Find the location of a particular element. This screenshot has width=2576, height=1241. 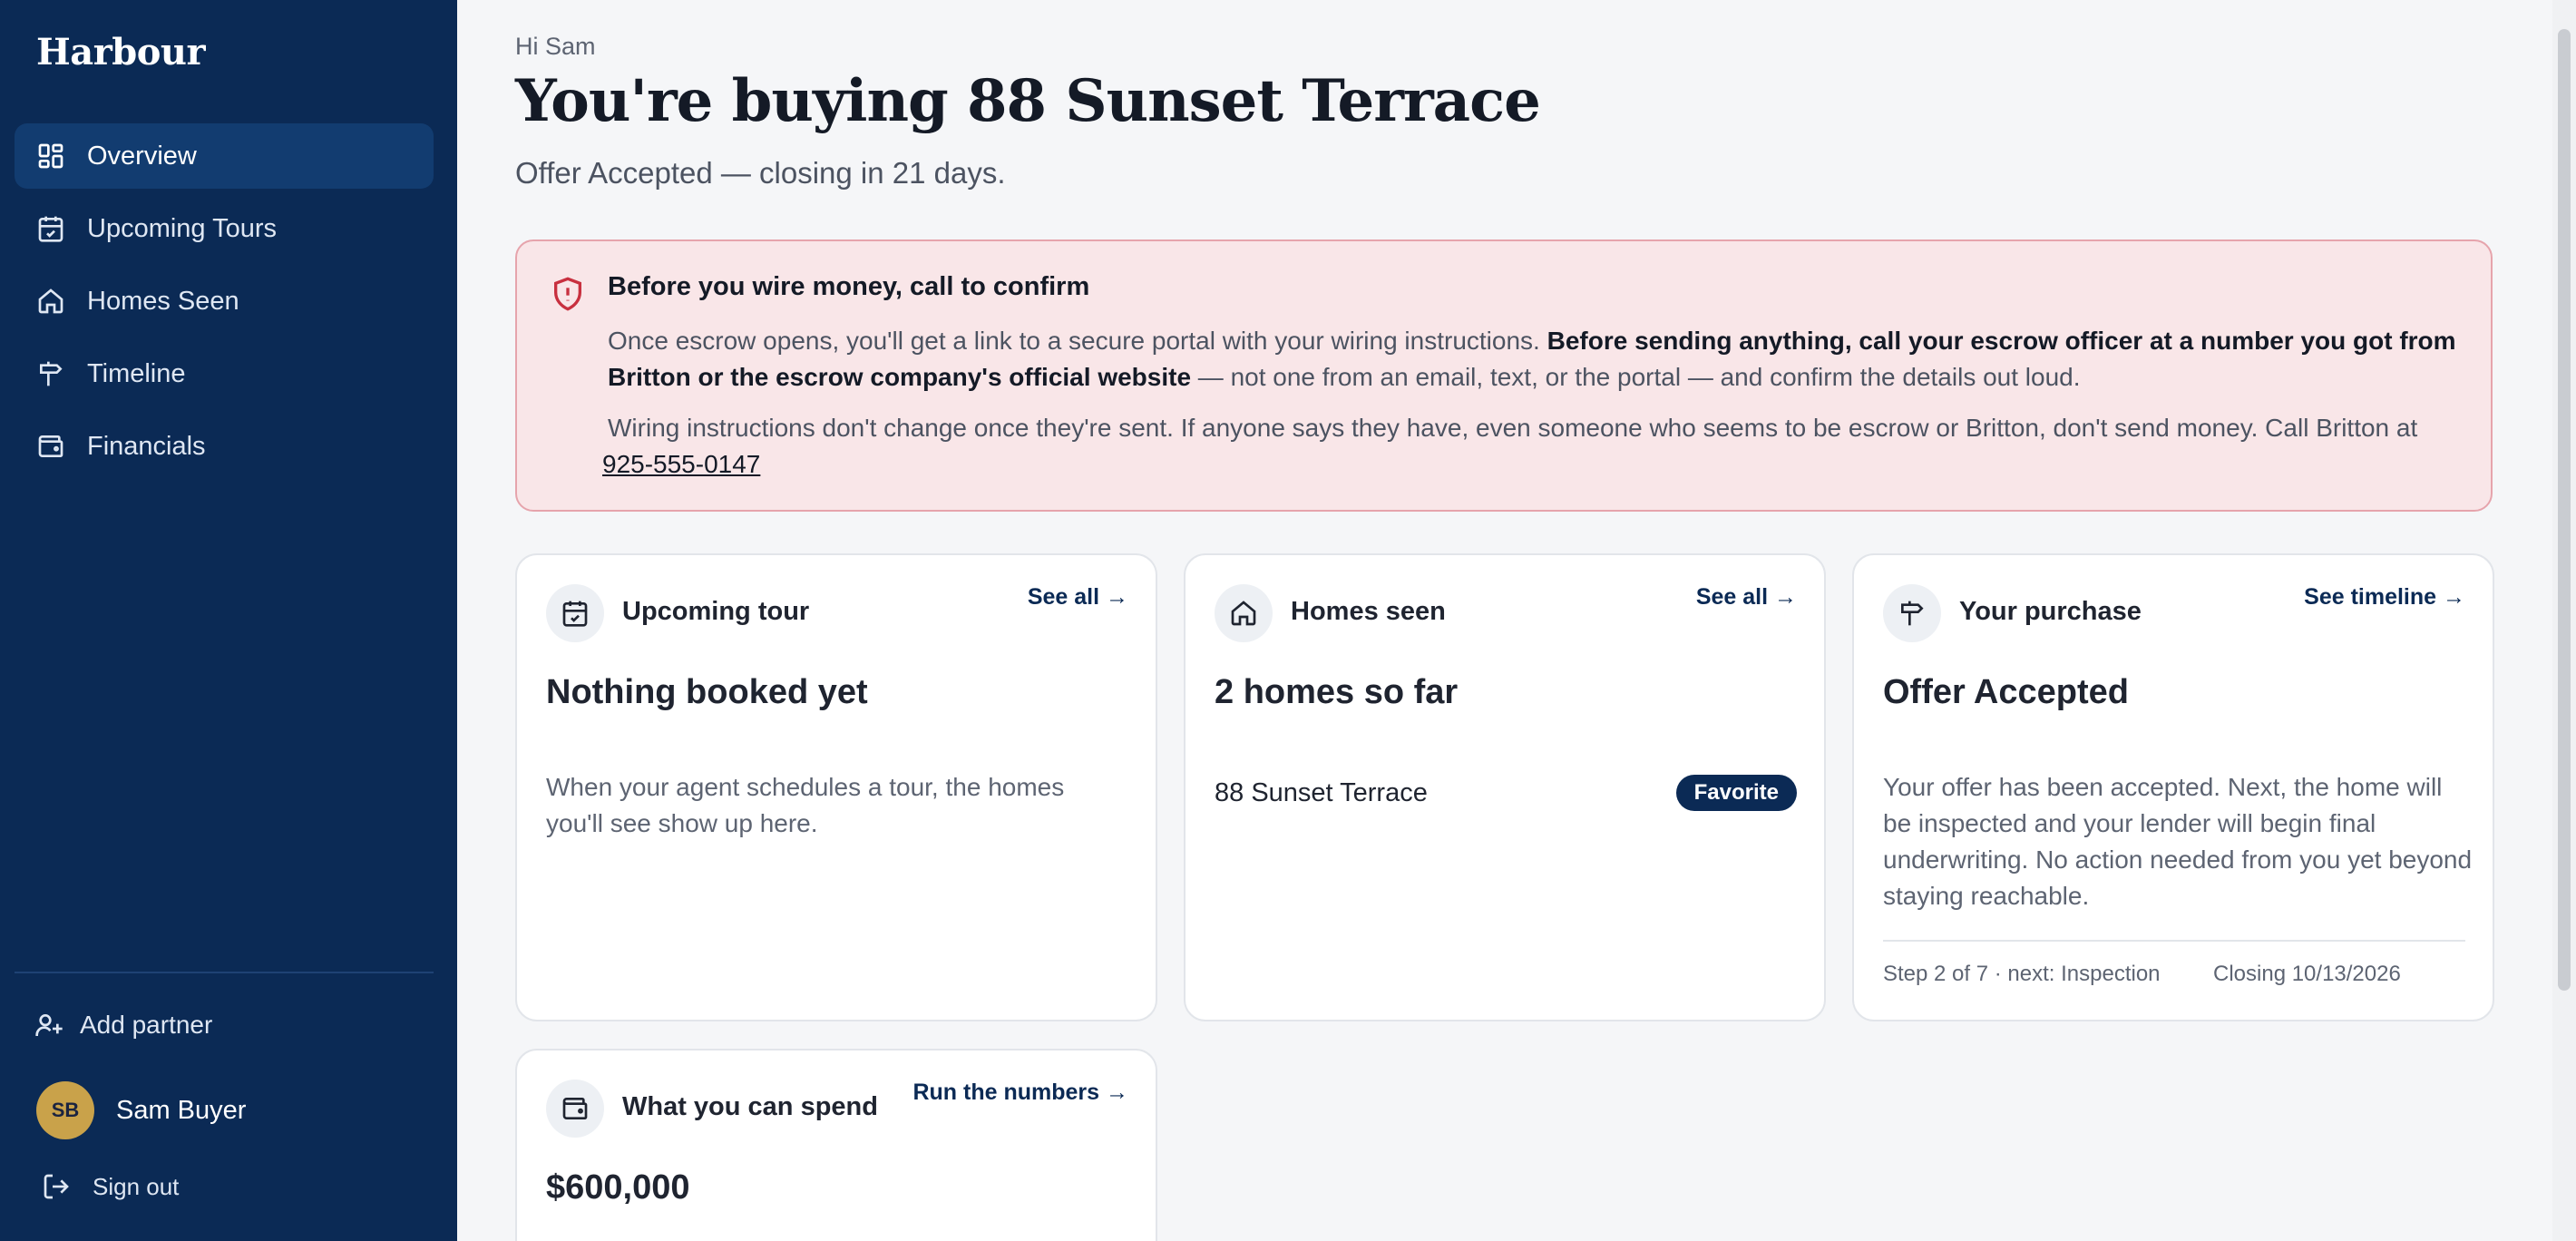

sidebar-item-label: Overview is located at coordinates (142, 156).